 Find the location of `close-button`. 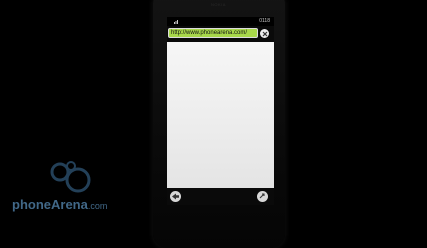

close-button is located at coordinates (264, 33).